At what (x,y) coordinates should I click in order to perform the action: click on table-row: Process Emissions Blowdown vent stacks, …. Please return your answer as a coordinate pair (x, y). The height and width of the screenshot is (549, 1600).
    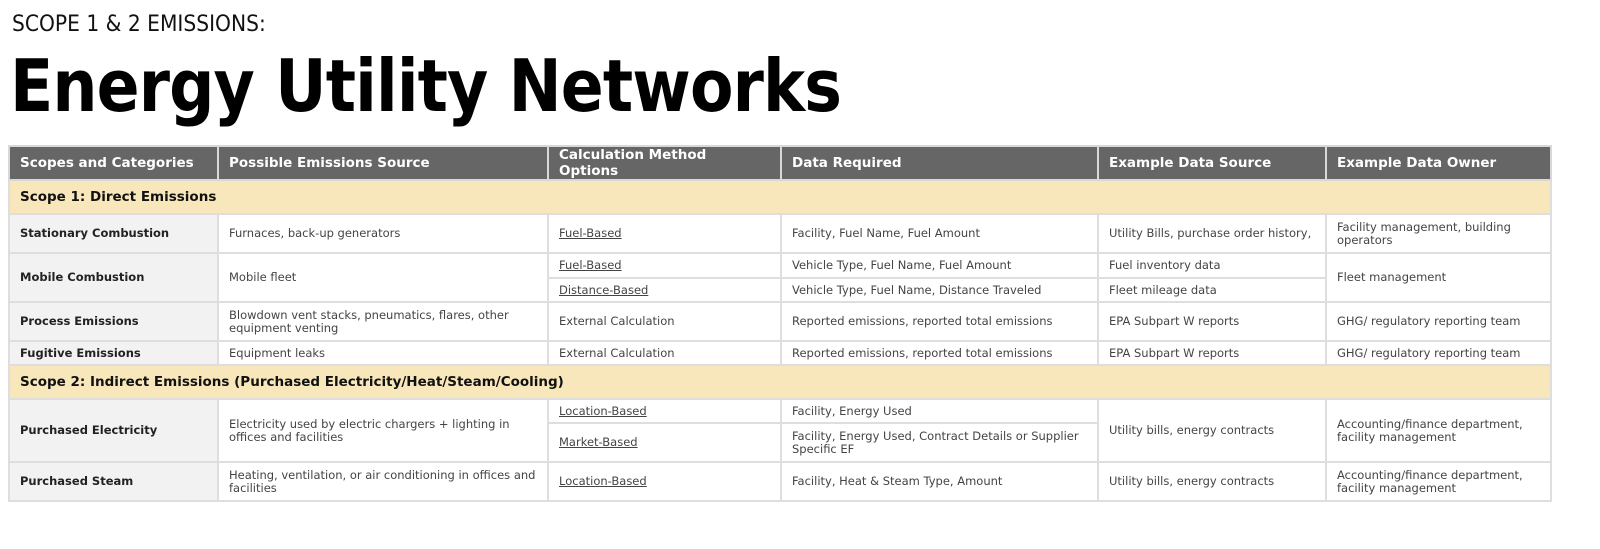
    Looking at the image, I should click on (780, 321).